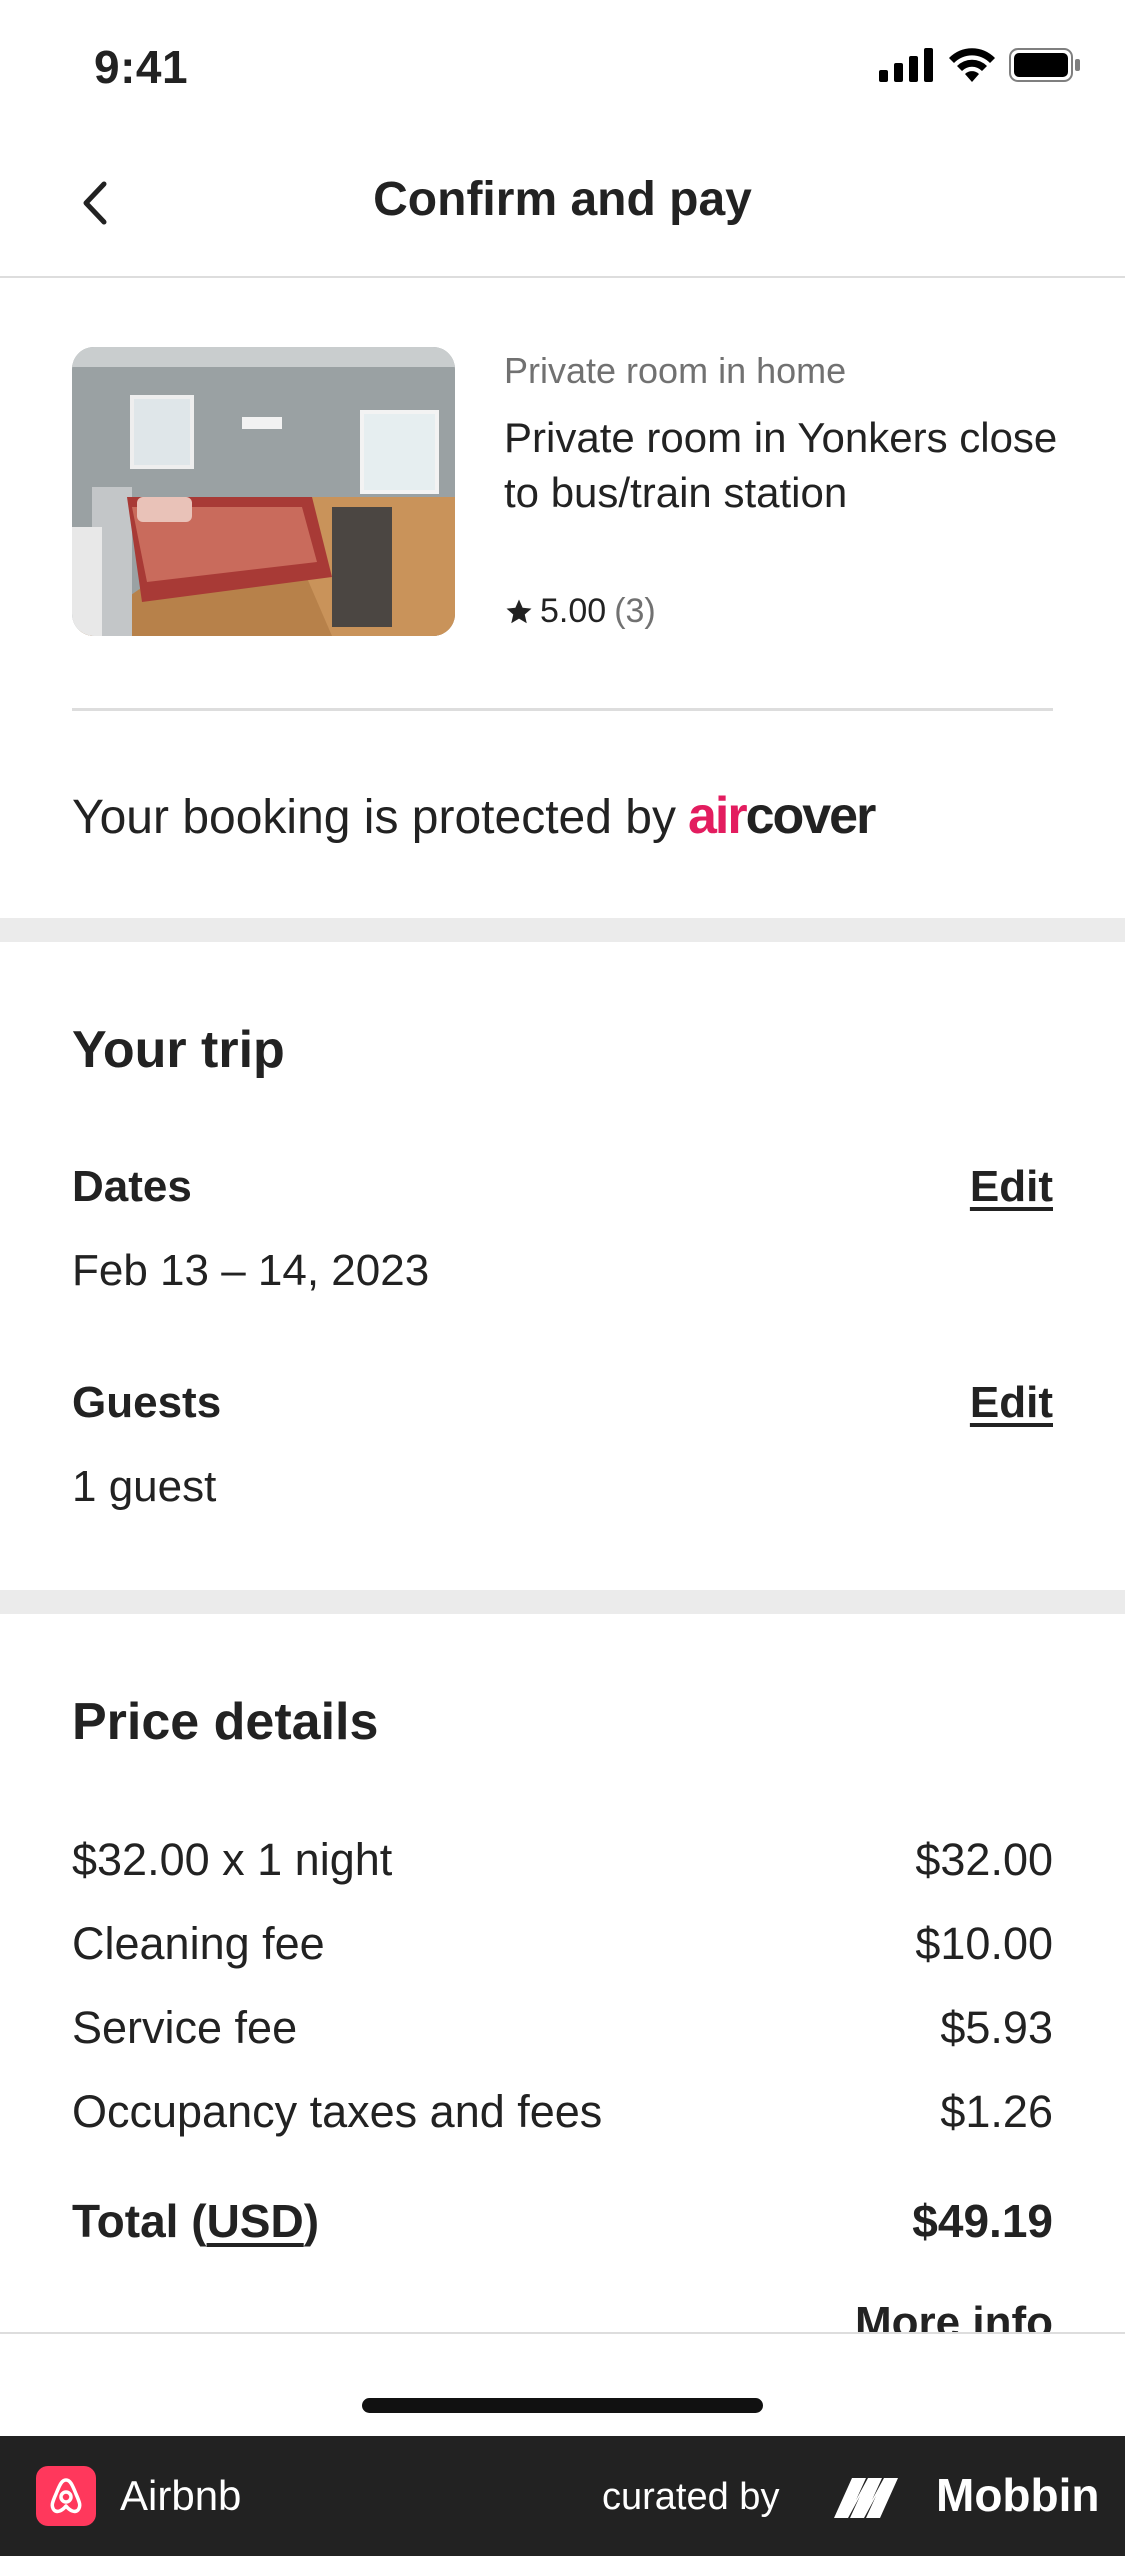 This screenshot has height=2556, width=1125. I want to click on aircover-banner: Your booking is protected by aircover, so click(474, 816).